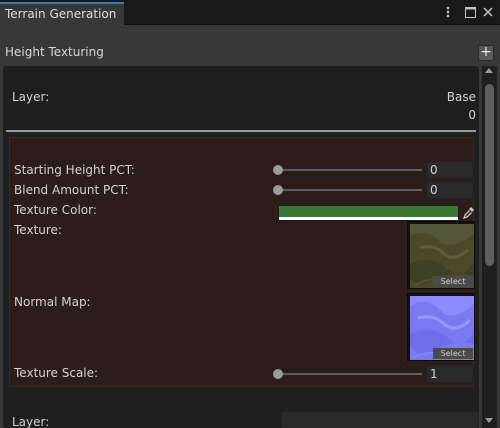 Image resolution: width=500 pixels, height=428 pixels. What do you see at coordinates (489, 175) in the screenshot?
I see `scroll-thumb` at bounding box center [489, 175].